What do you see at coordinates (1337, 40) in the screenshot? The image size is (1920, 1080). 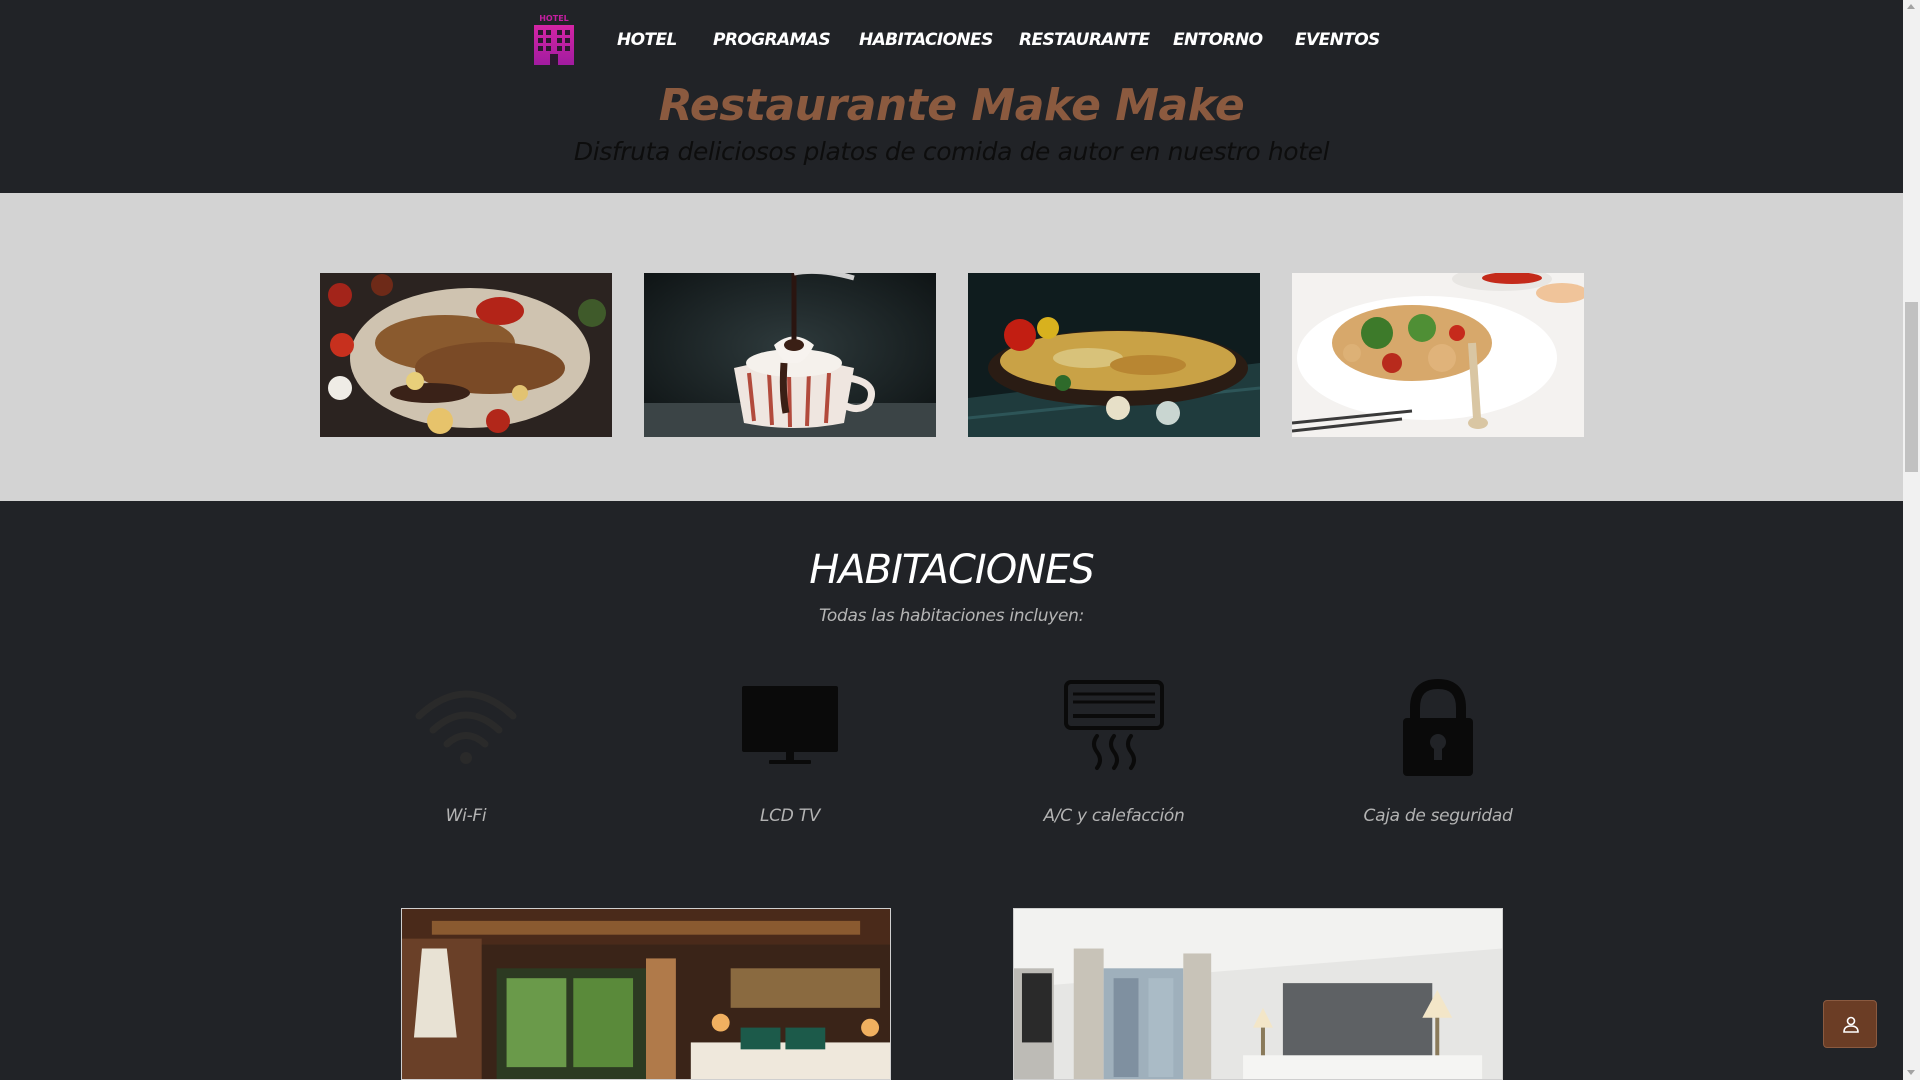 I see `nav-item-eventos: EVENTOS` at bounding box center [1337, 40].